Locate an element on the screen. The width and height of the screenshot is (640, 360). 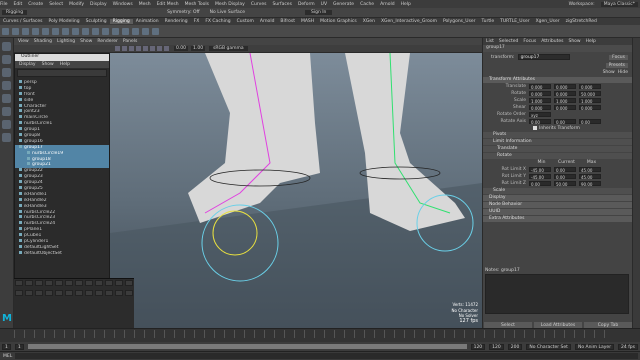
outliner-item: defaultObjectSet is located at coordinates (62, 253).